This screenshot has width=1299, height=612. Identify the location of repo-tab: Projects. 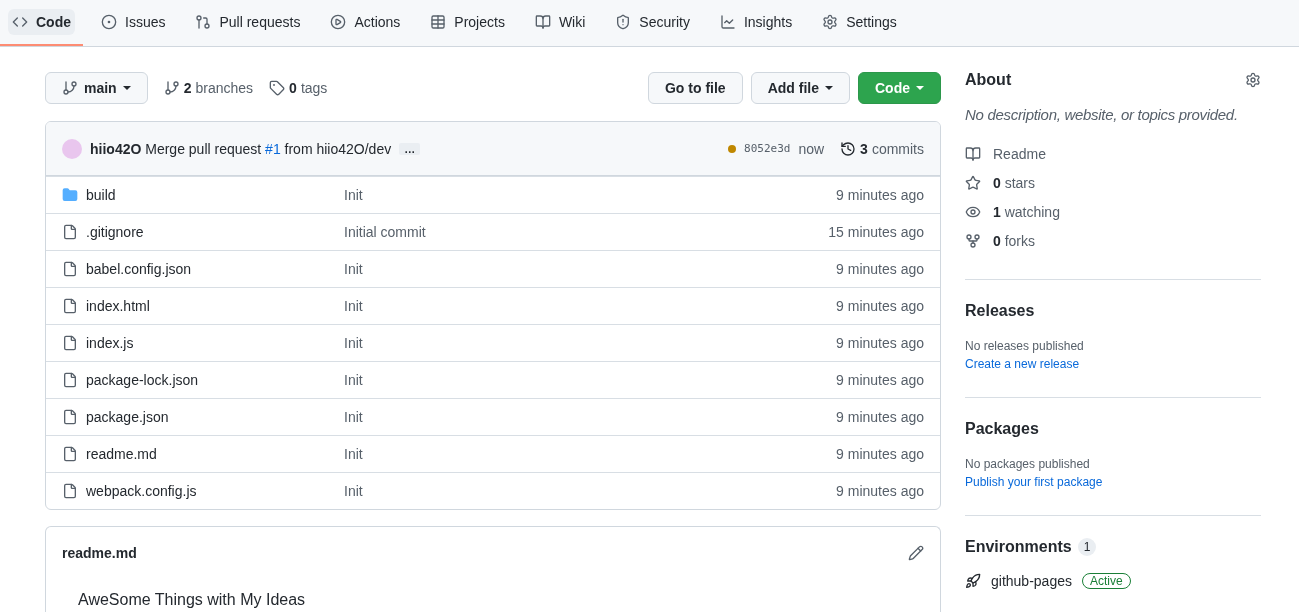
(467, 23).